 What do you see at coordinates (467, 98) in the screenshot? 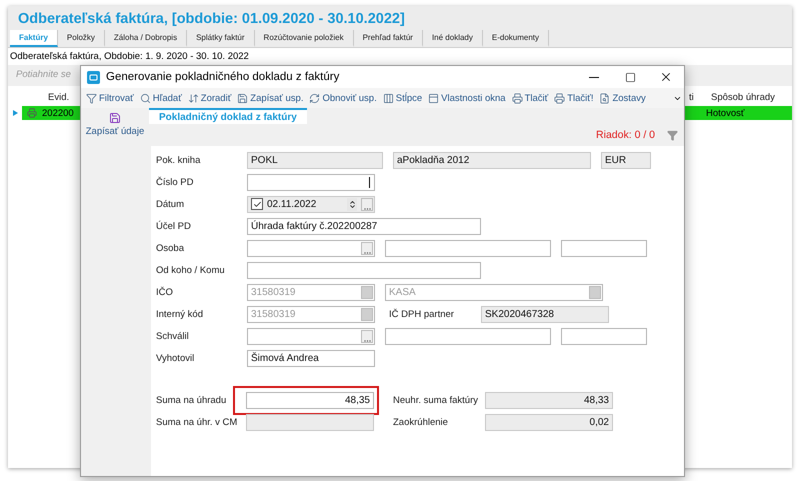
I see `toolbar-button: Vlastnosti okna` at bounding box center [467, 98].